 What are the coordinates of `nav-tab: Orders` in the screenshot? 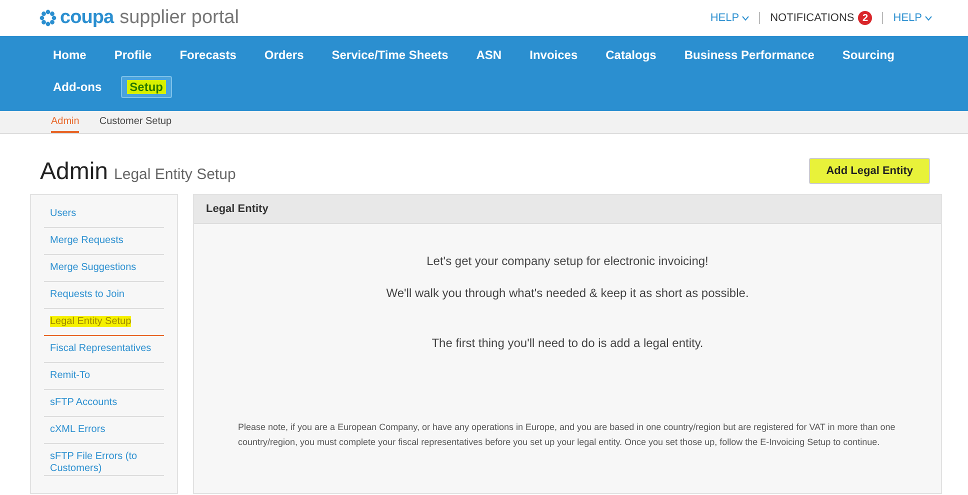 It's located at (284, 55).